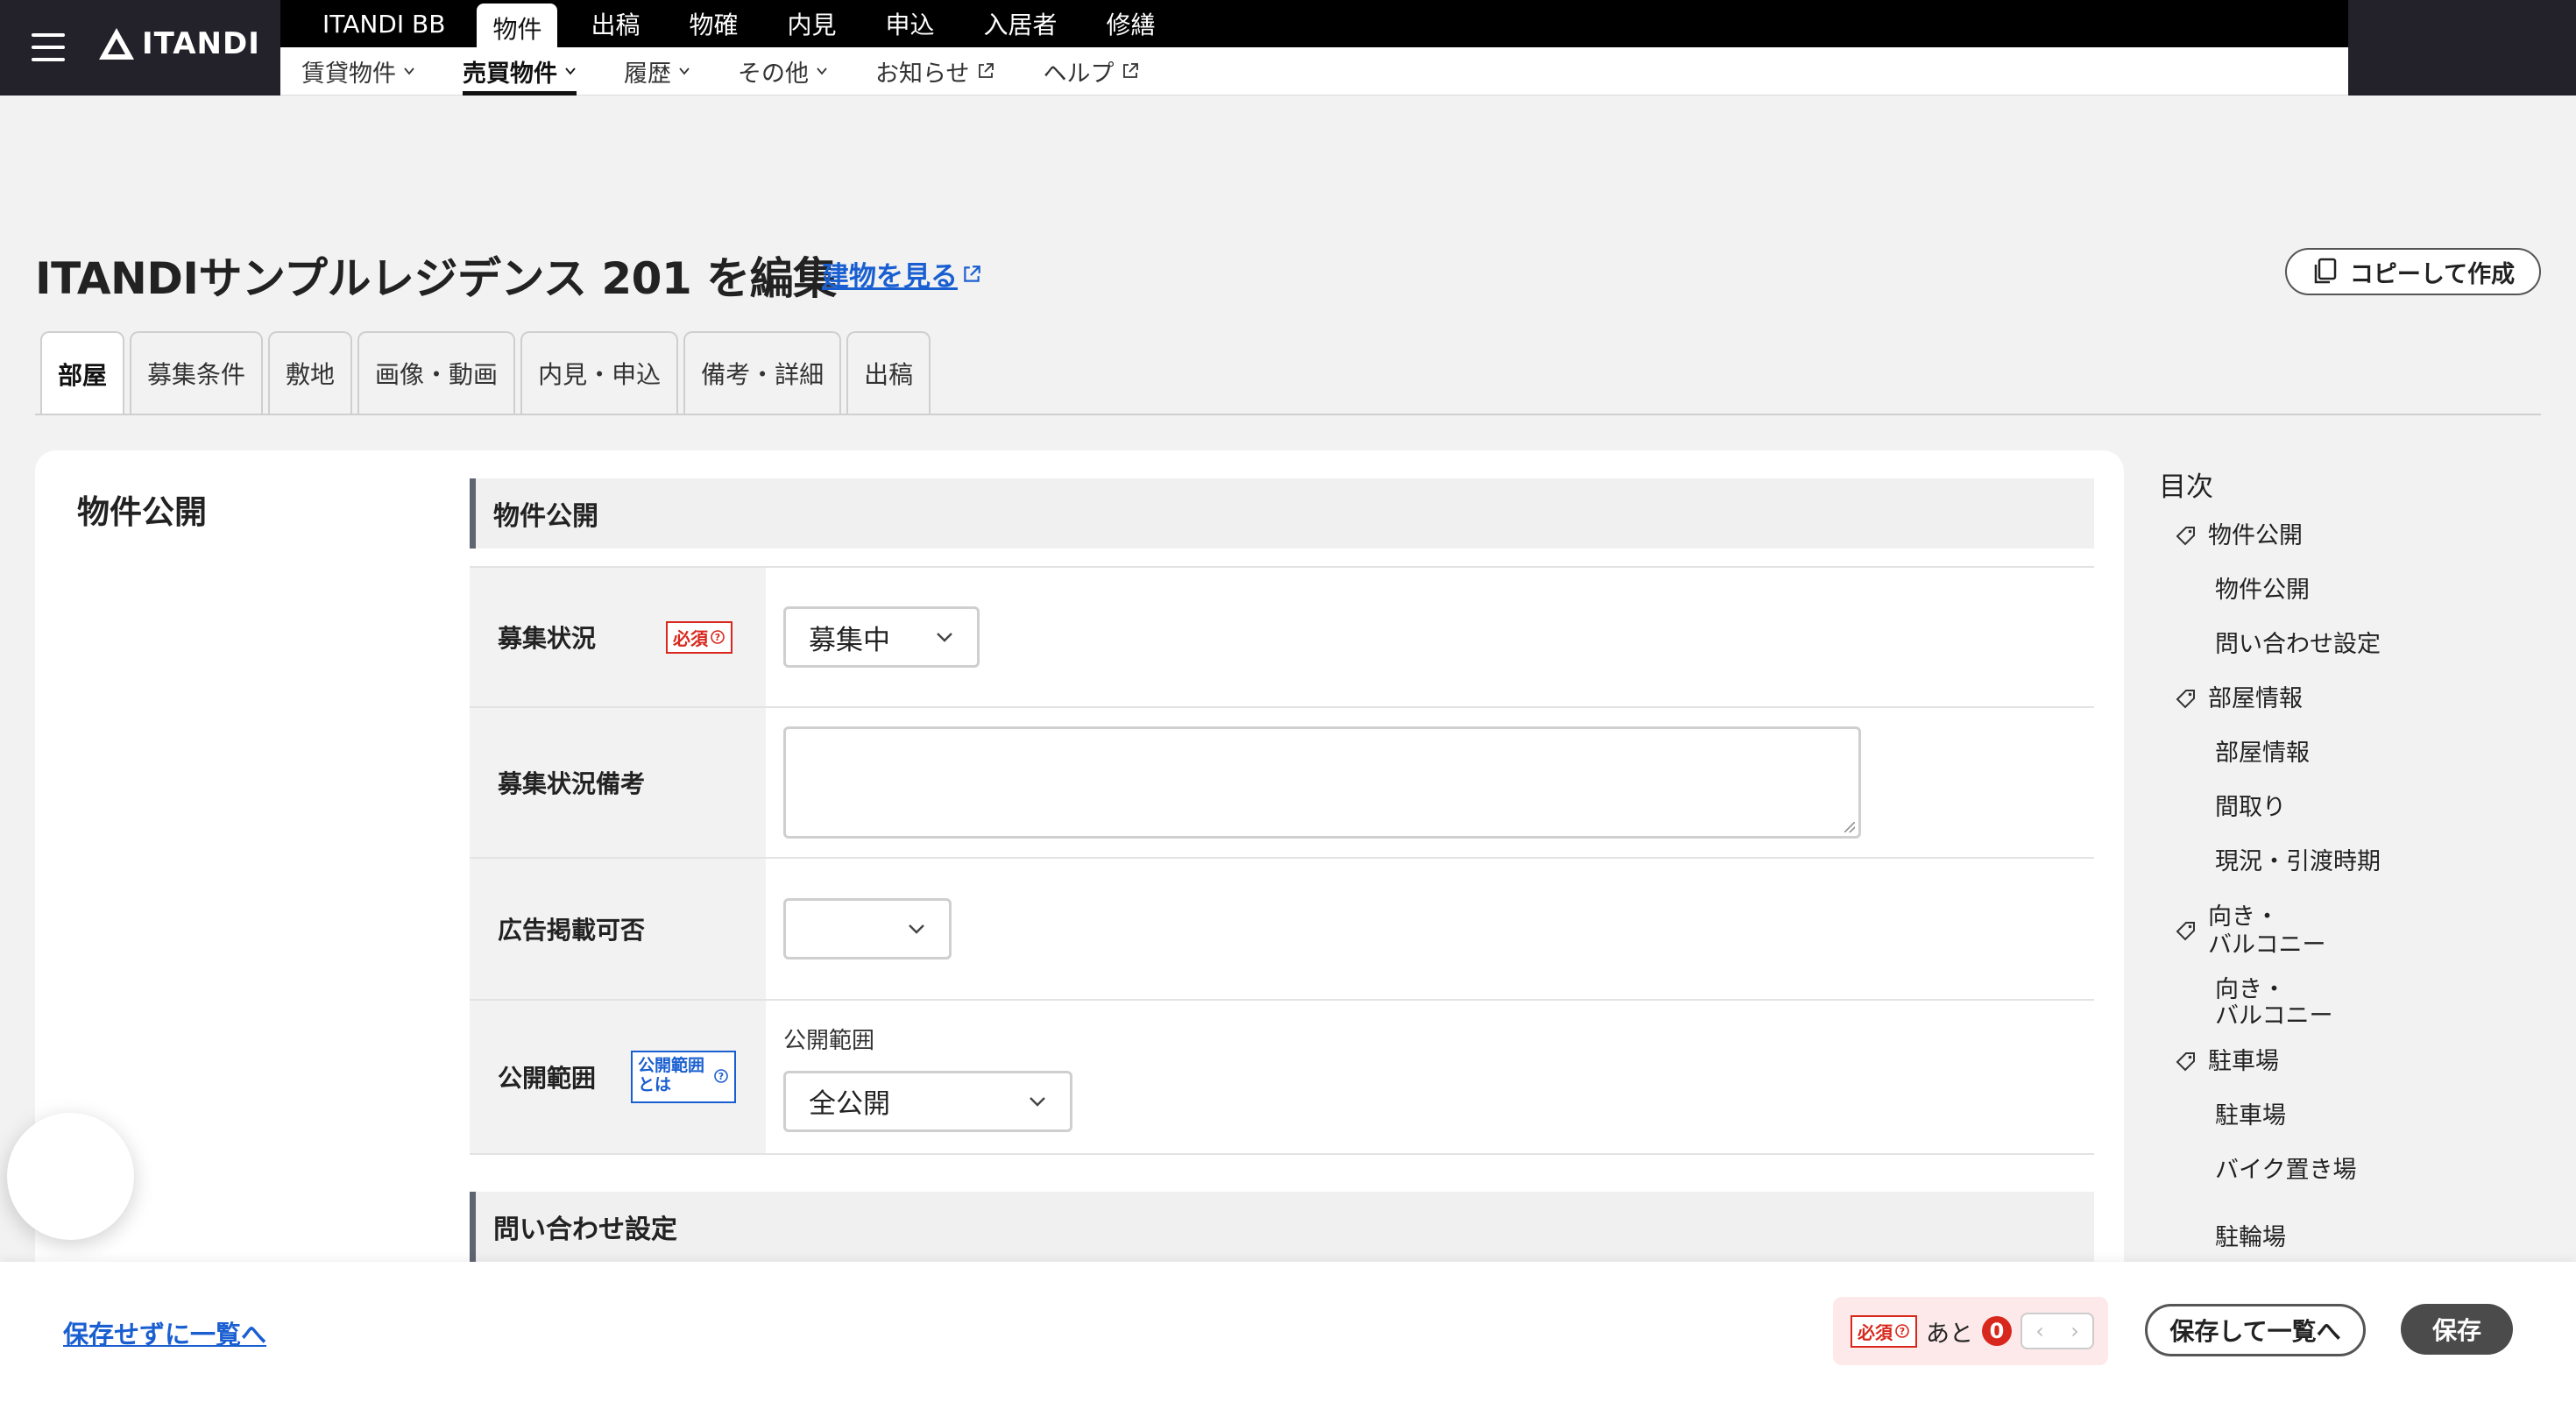  Describe the element at coordinates (2351, 699) in the screenshot. I see `toc-group-room: 部屋情報` at that location.